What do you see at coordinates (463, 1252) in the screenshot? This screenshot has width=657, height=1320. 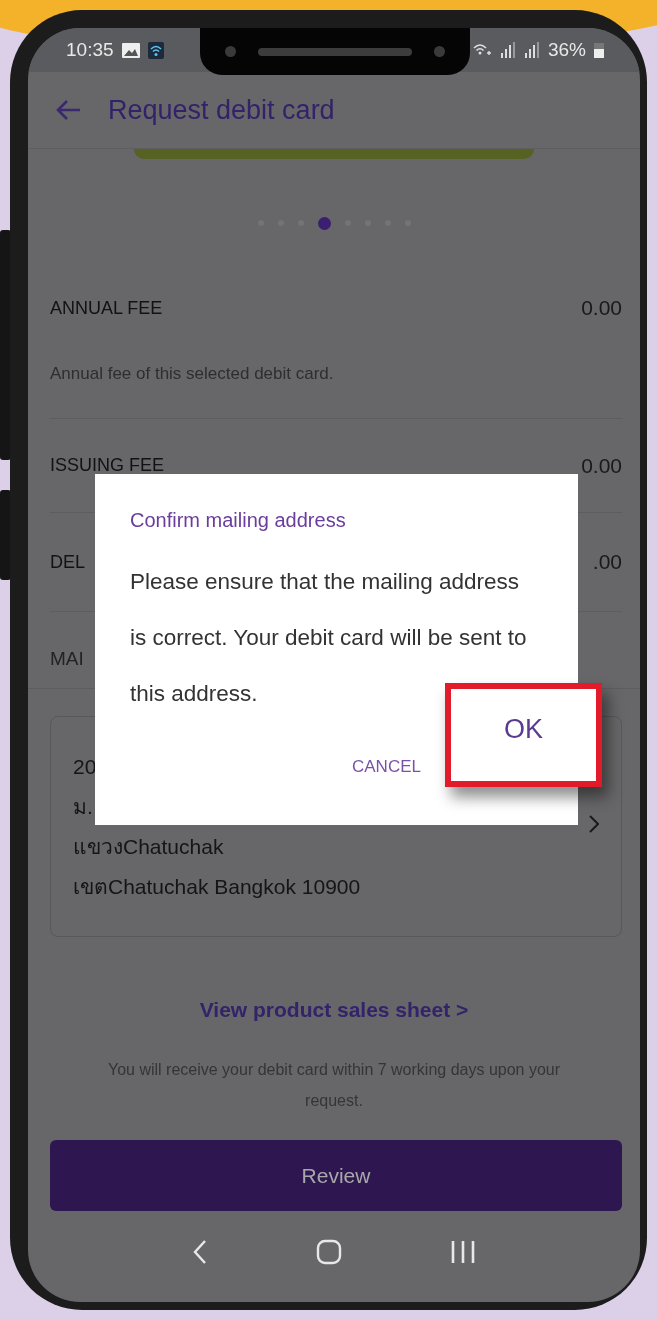 I see `recent-apps-icon` at bounding box center [463, 1252].